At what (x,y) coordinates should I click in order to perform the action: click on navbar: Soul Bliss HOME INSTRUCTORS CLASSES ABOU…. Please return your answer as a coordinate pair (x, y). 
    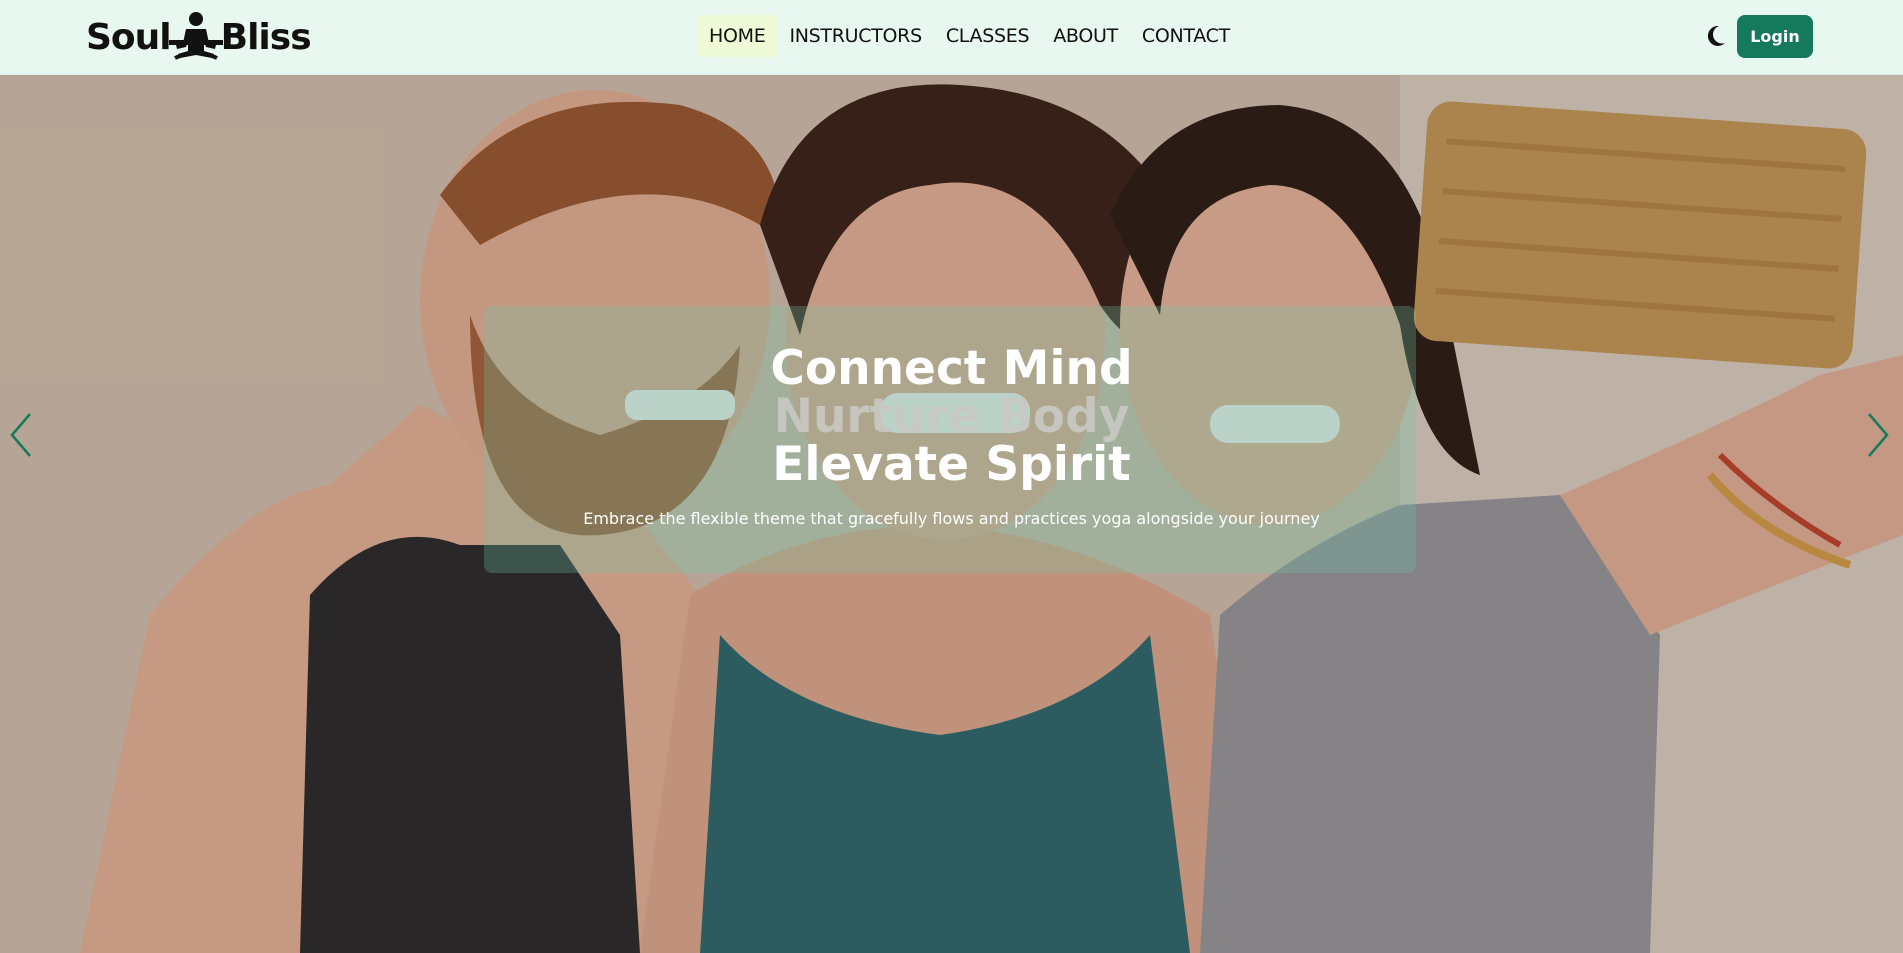
    Looking at the image, I should click on (951, 37).